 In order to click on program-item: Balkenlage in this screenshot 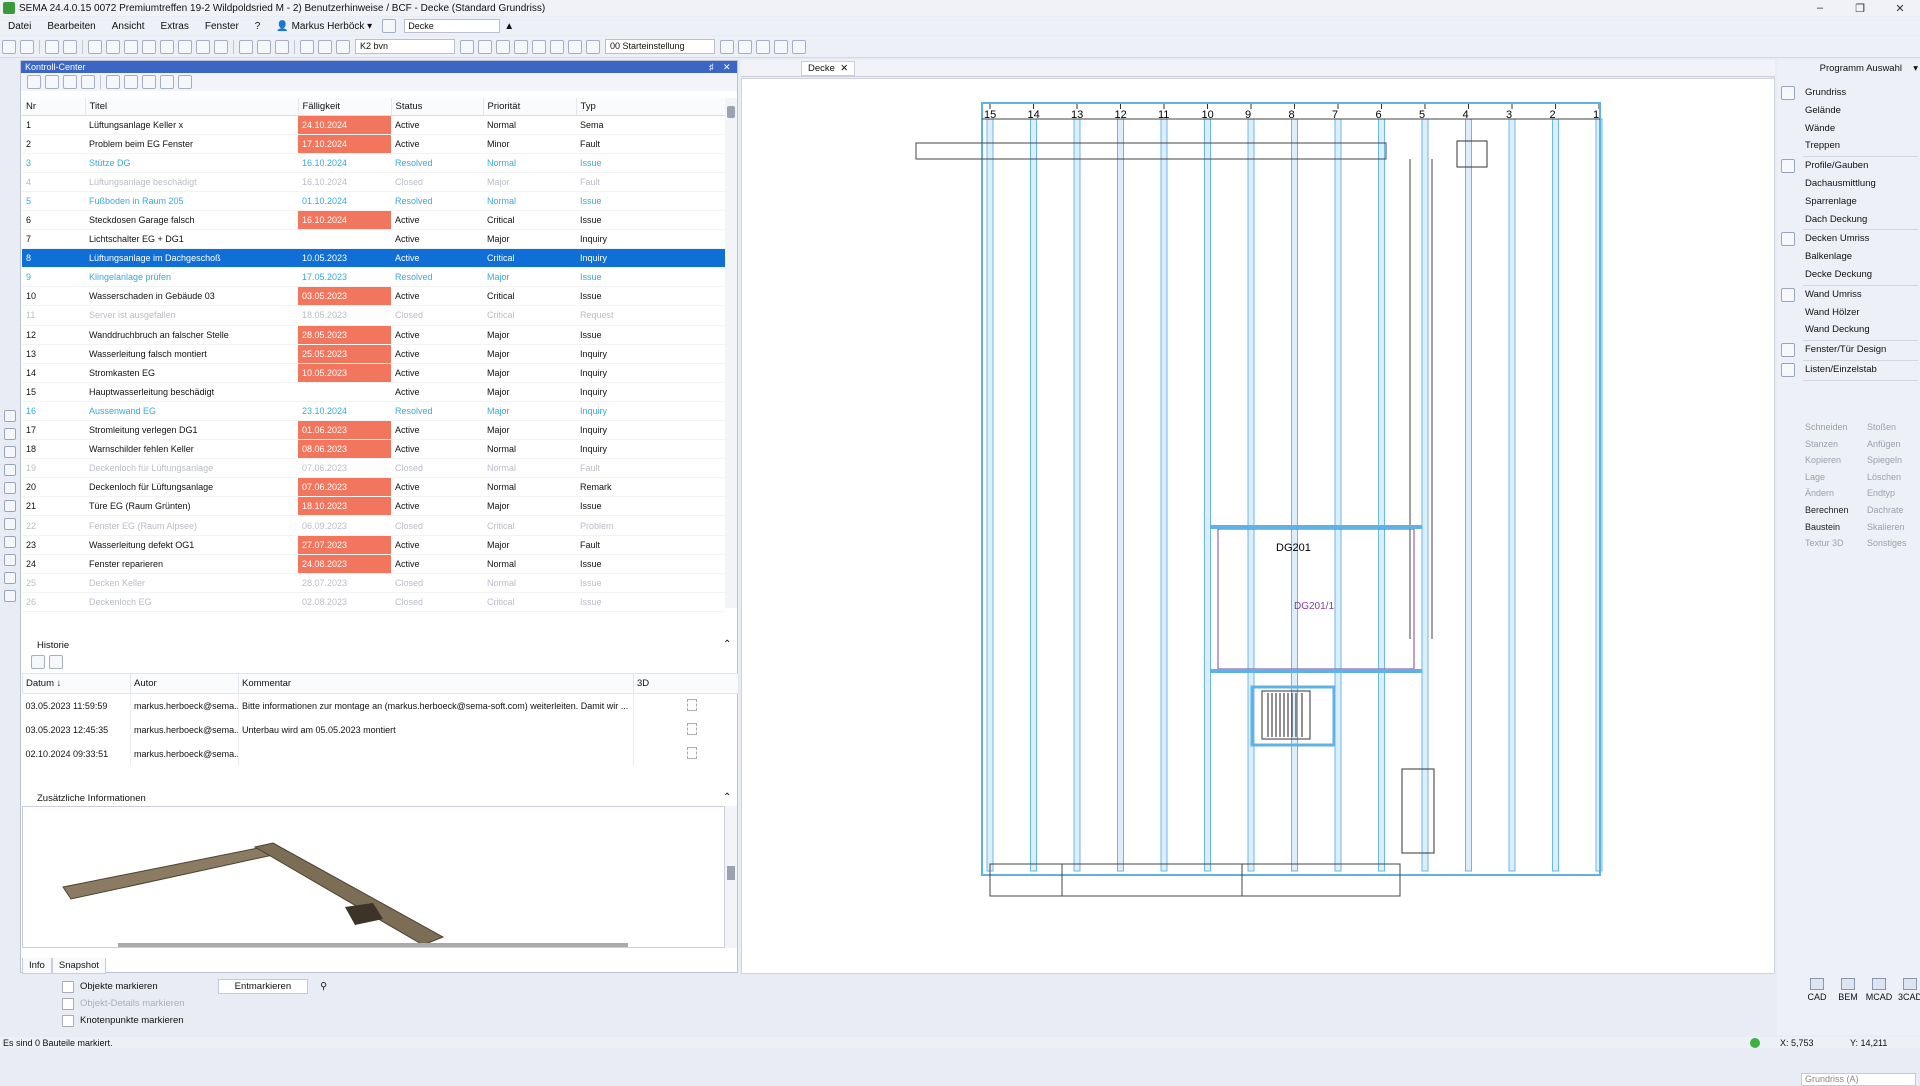, I will do `click(1828, 256)`.